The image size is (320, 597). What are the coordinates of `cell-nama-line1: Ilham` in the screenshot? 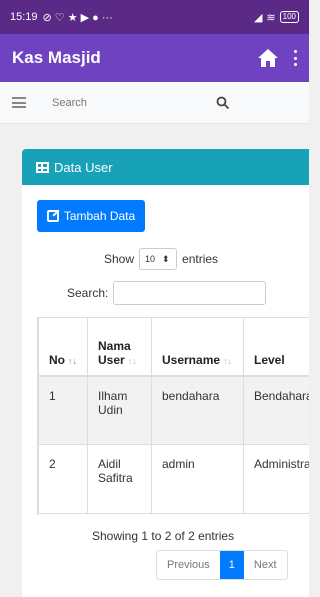 It's located at (113, 395).